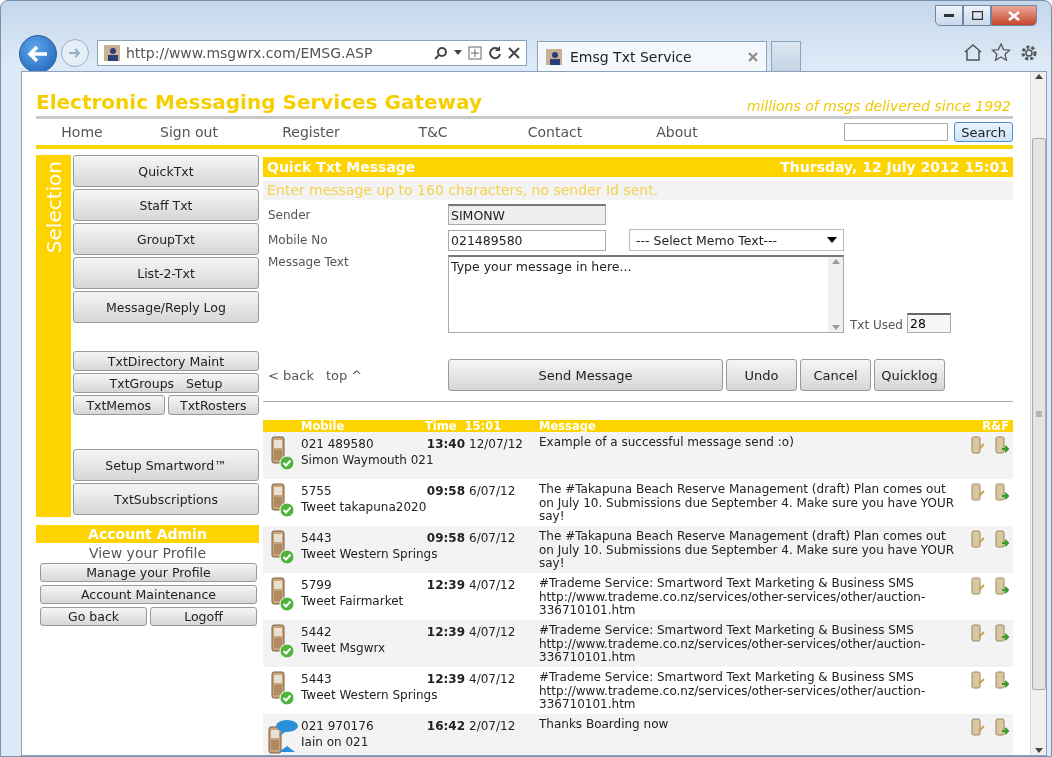  What do you see at coordinates (929, 323) in the screenshot?
I see `counter-field: 28` at bounding box center [929, 323].